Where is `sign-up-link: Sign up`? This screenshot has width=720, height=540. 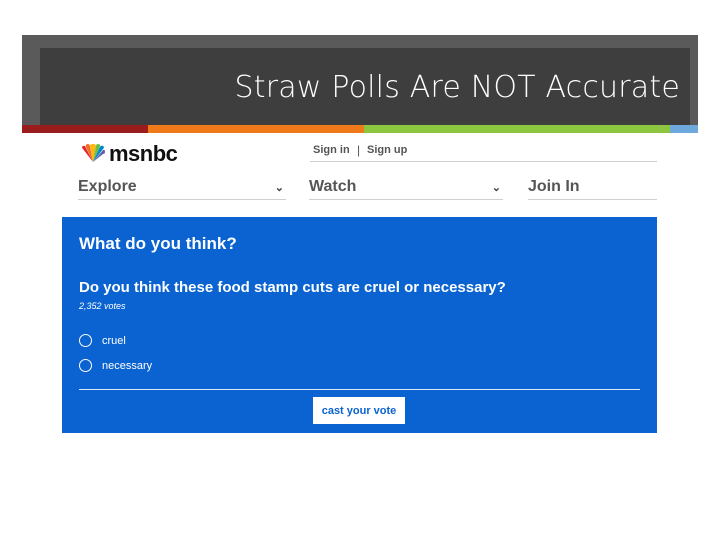 sign-up-link: Sign up is located at coordinates (387, 150).